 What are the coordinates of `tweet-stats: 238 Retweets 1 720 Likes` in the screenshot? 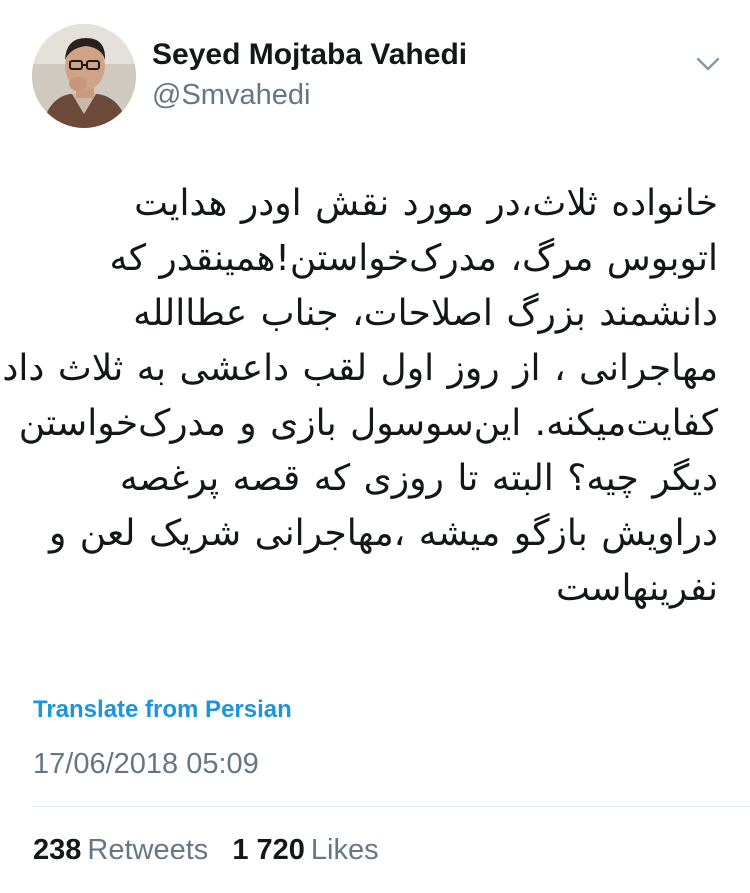 It's located at (214, 850).